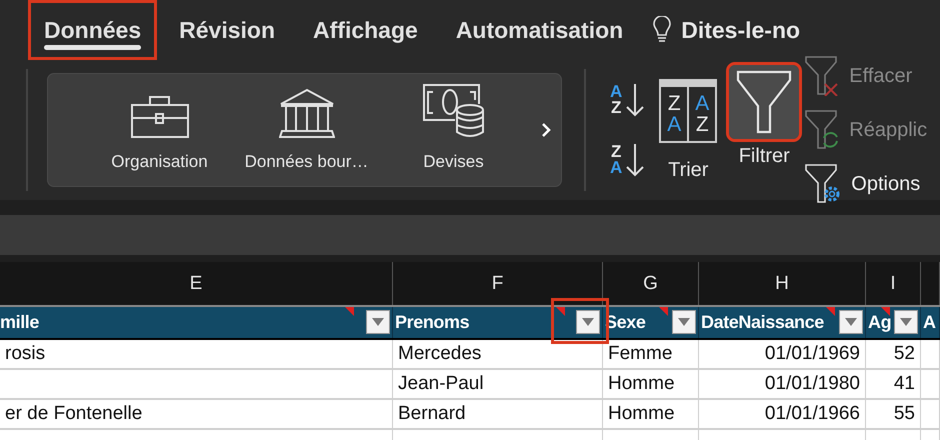  What do you see at coordinates (628, 100) in the screenshot?
I see `sort-ascending-button: A Z` at bounding box center [628, 100].